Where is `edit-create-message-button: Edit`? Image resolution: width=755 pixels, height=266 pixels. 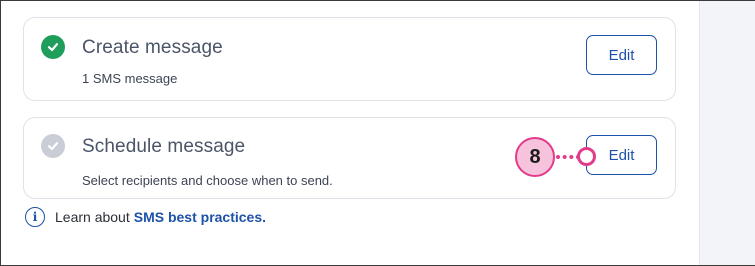
edit-create-message-button: Edit is located at coordinates (621, 55).